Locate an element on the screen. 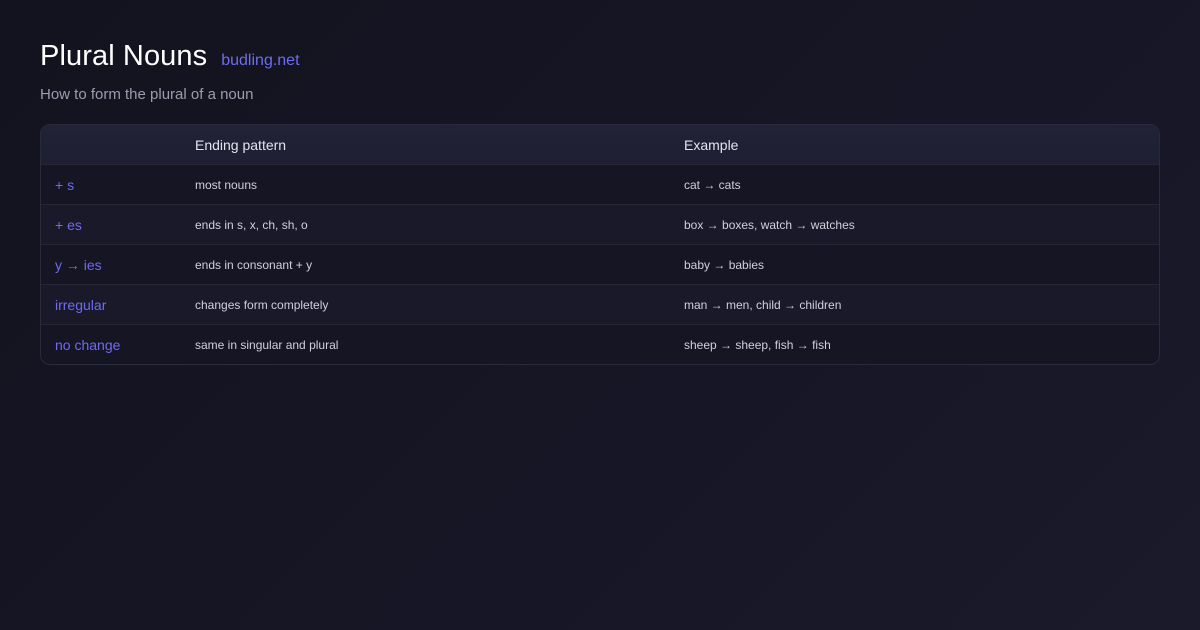 This screenshot has height=630, width=1200. page-subtitle: How to form the plural of a noun is located at coordinates (147, 94).